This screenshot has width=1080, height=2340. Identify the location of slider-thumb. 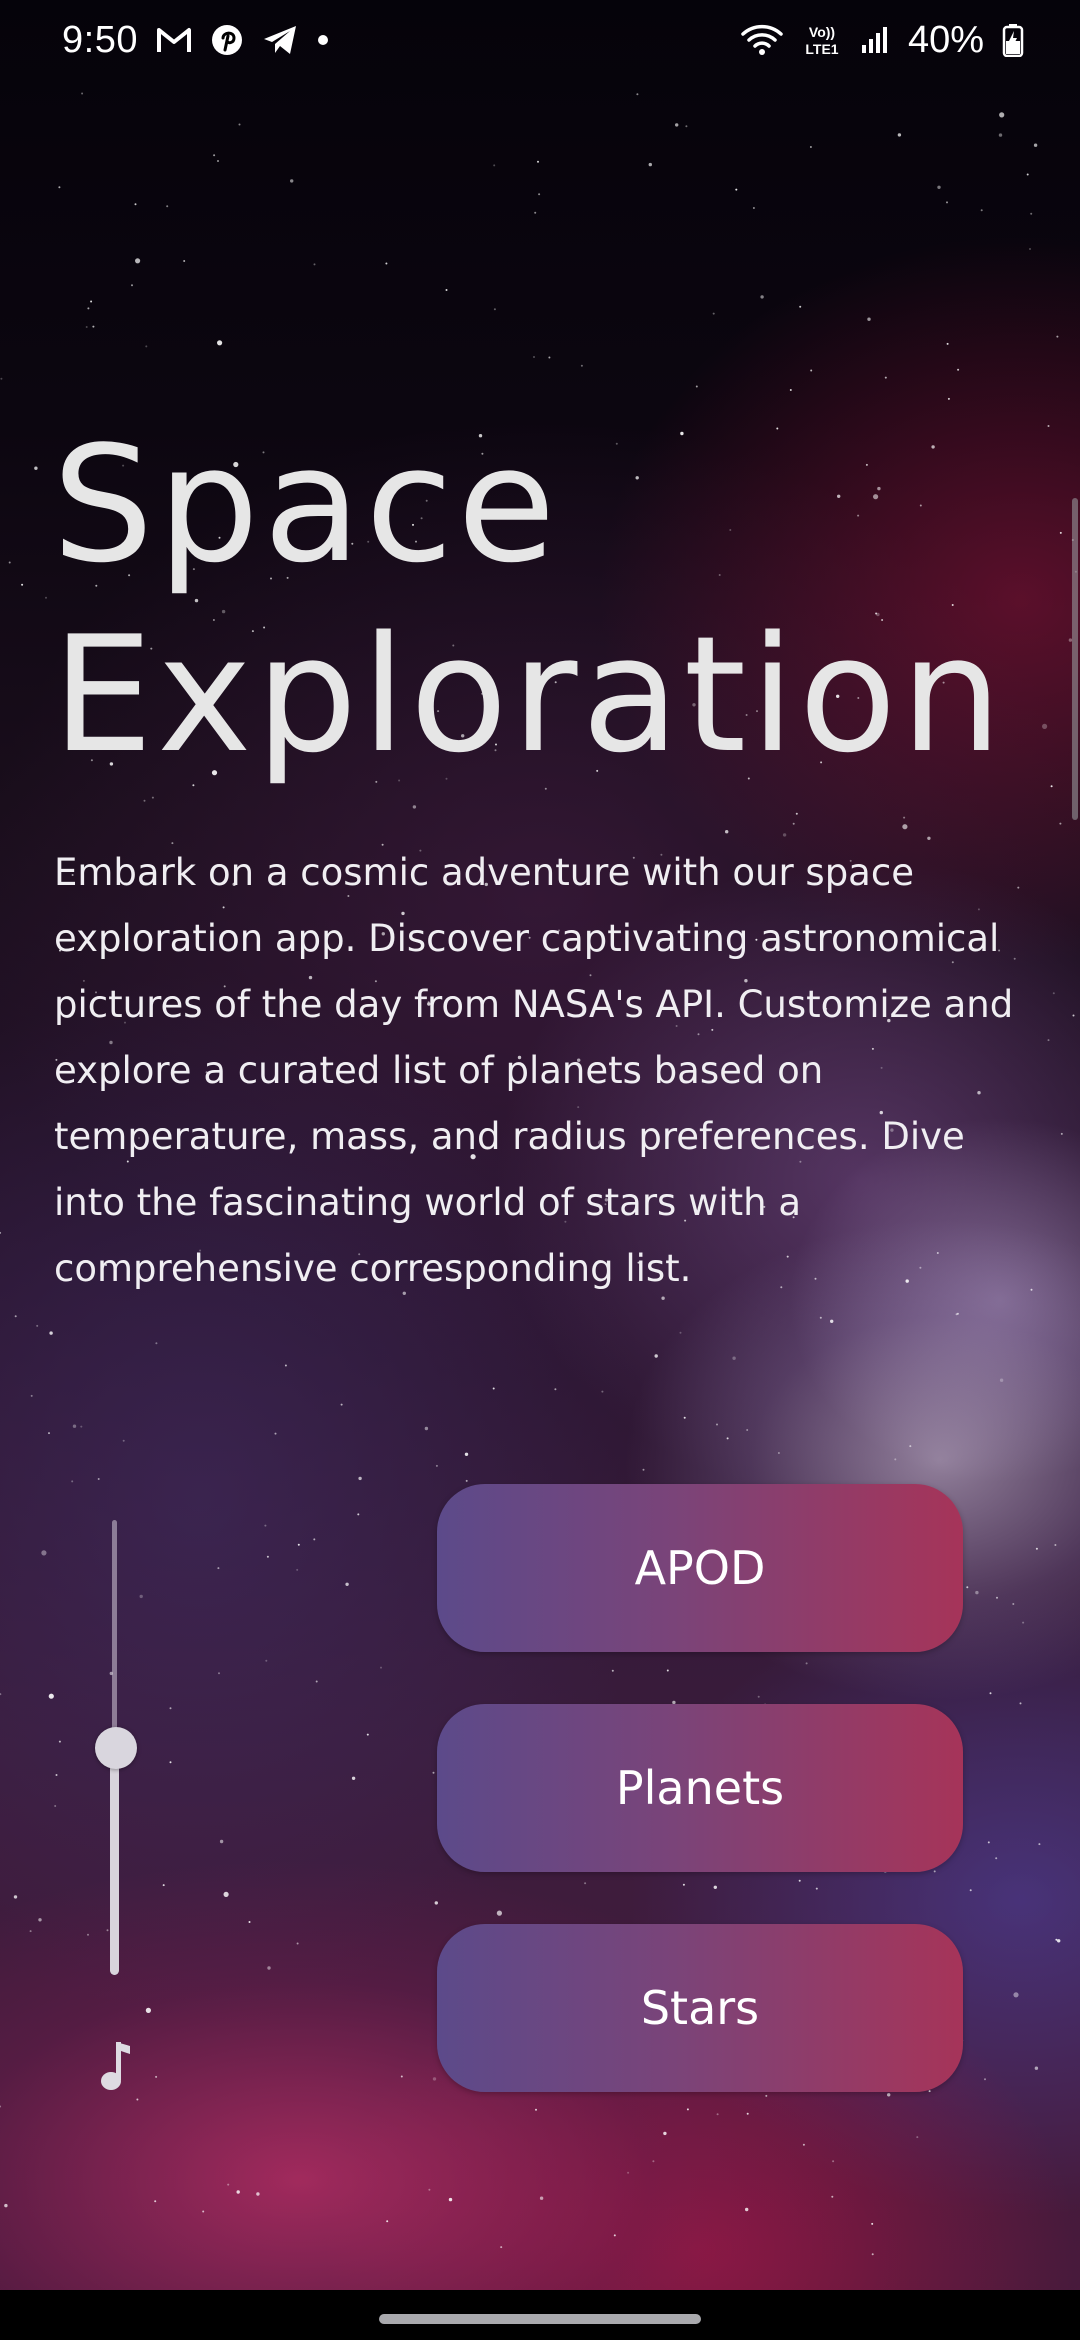
(116, 1747).